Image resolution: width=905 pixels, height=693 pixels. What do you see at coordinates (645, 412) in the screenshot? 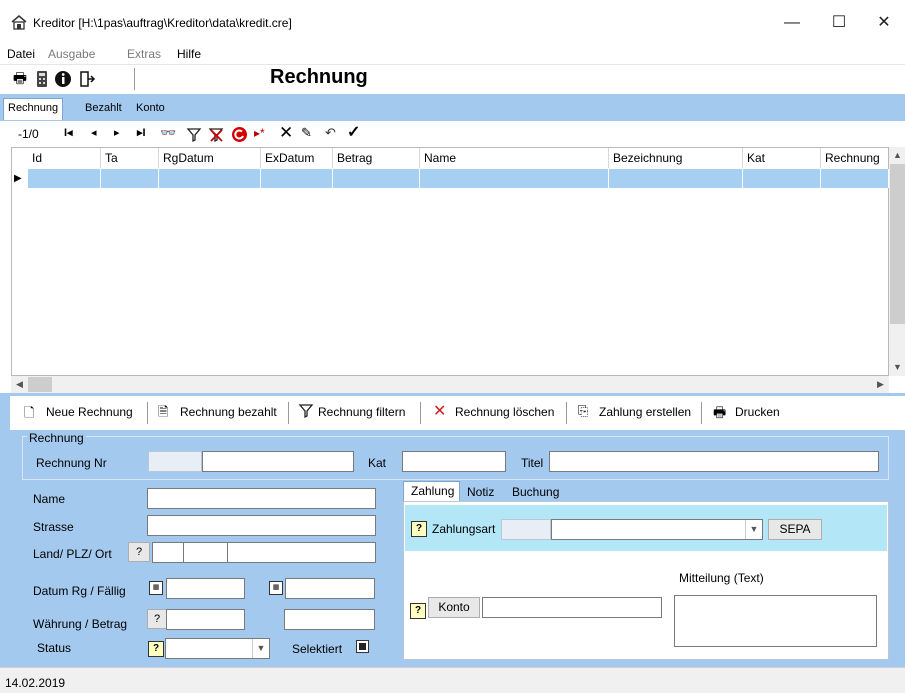
I see `create-payment-button: Zahlung erstellen` at bounding box center [645, 412].